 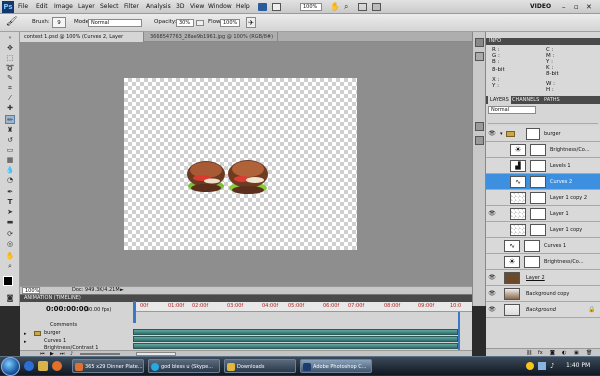 I want to click on quick-mask-icon: ◙, so click(x=10, y=298).